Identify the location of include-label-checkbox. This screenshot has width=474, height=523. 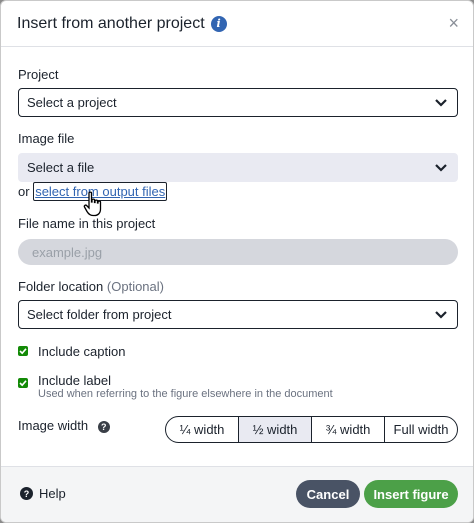
(23, 383).